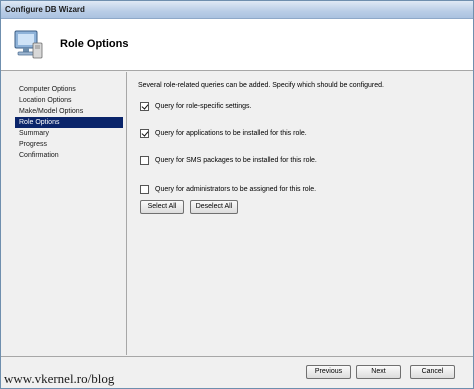 Image resolution: width=474 pixels, height=389 pixels. What do you see at coordinates (144, 160) in the screenshot?
I see `sms-packages-checkbox` at bounding box center [144, 160].